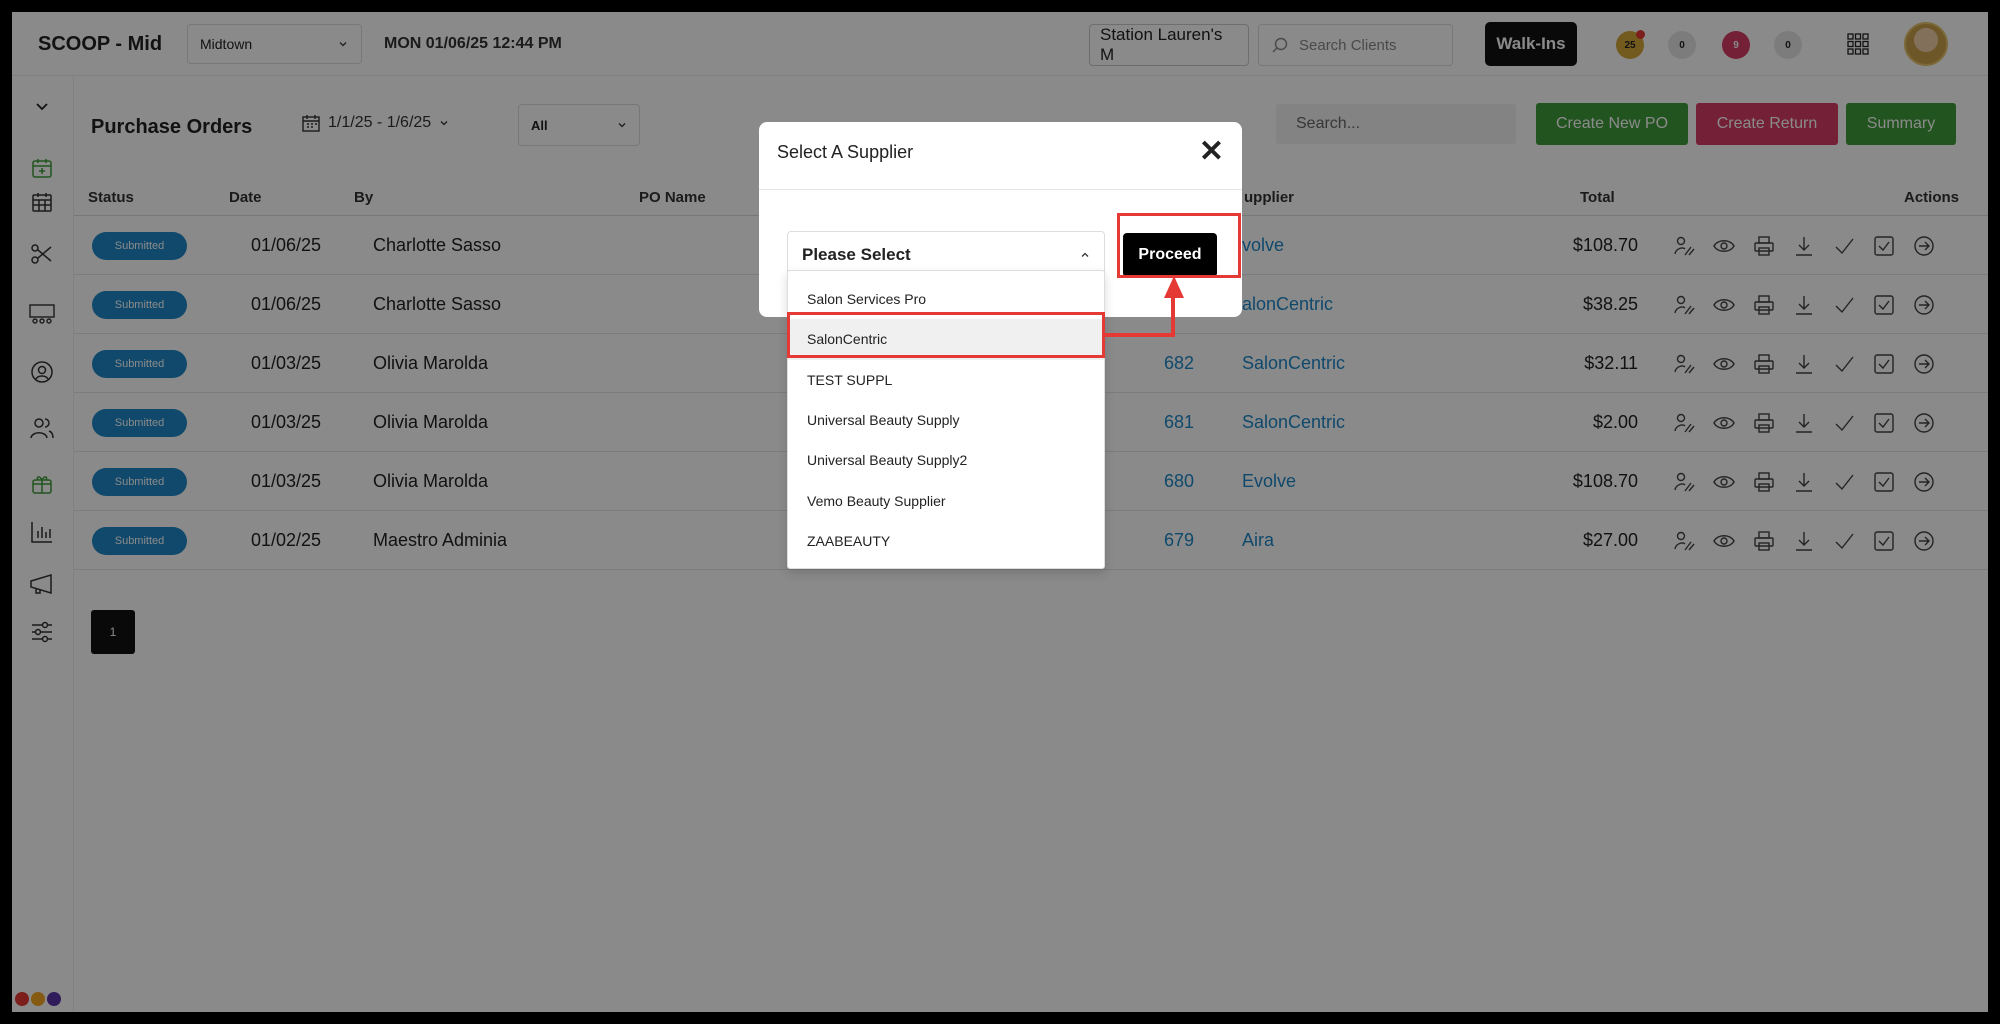 The width and height of the screenshot is (2000, 1024). Describe the element at coordinates (946, 460) in the screenshot. I see `supplier-option: Universal Beauty Supply2` at that location.